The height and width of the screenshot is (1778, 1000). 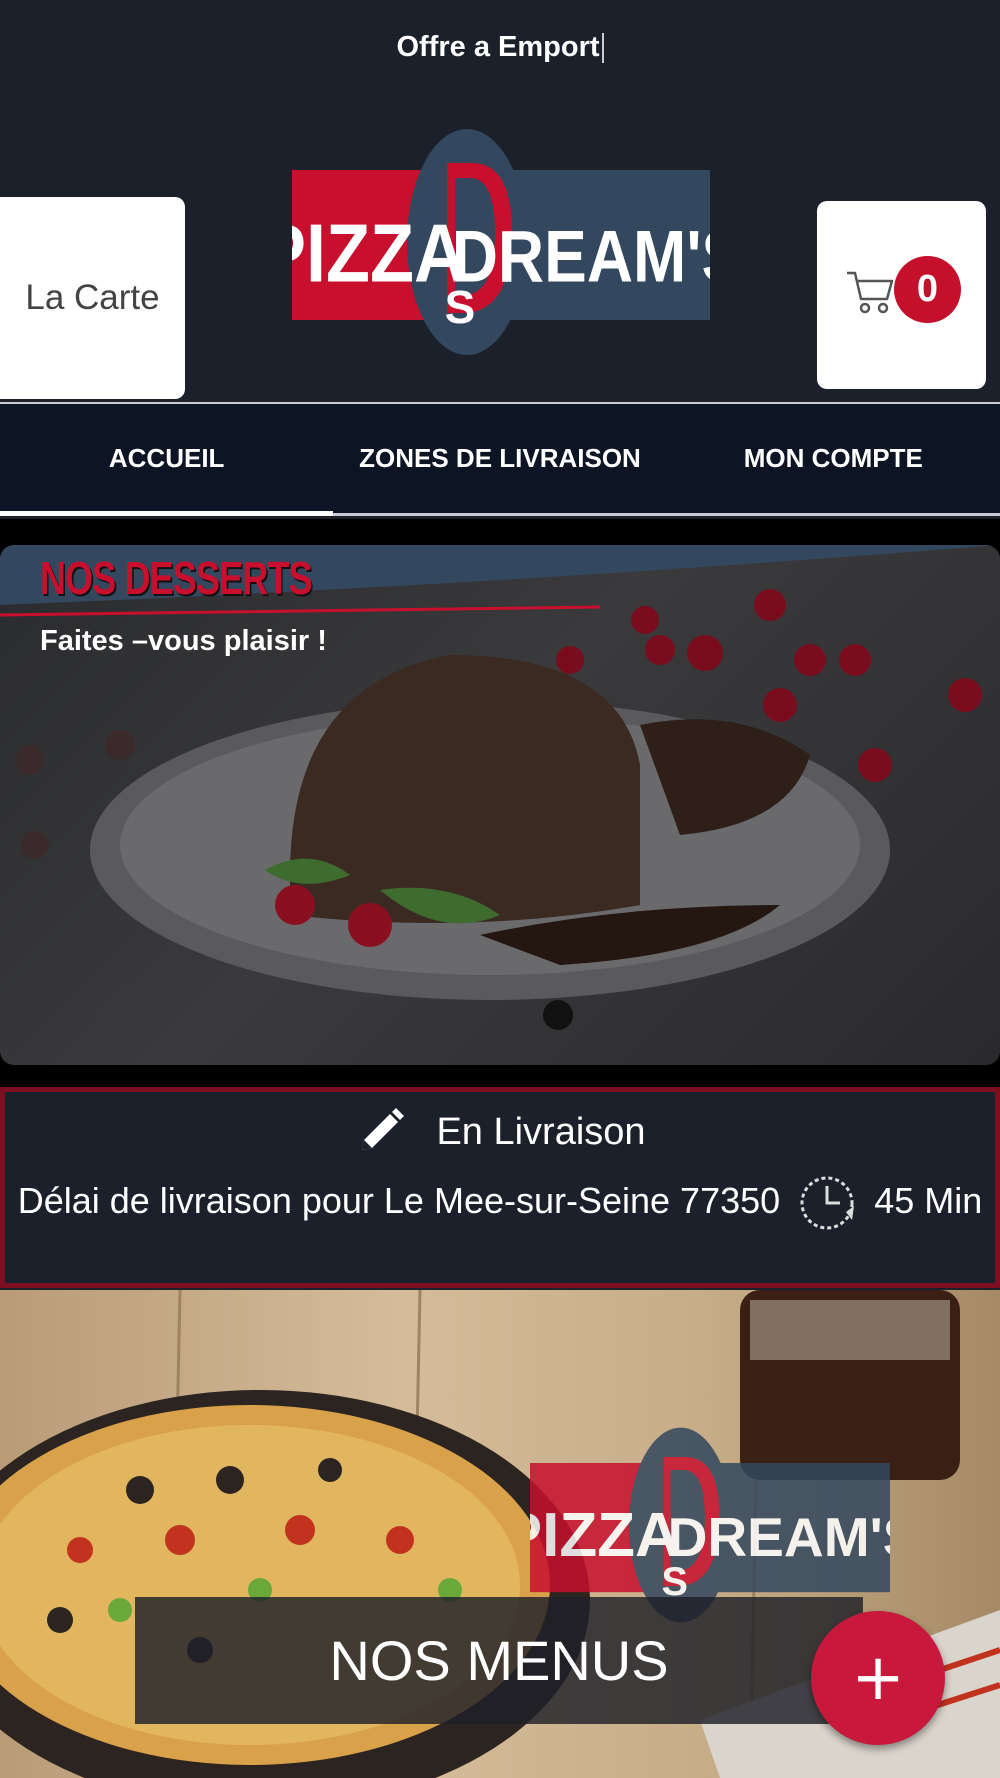 I want to click on cart-button: 0, so click(x=901, y=295).